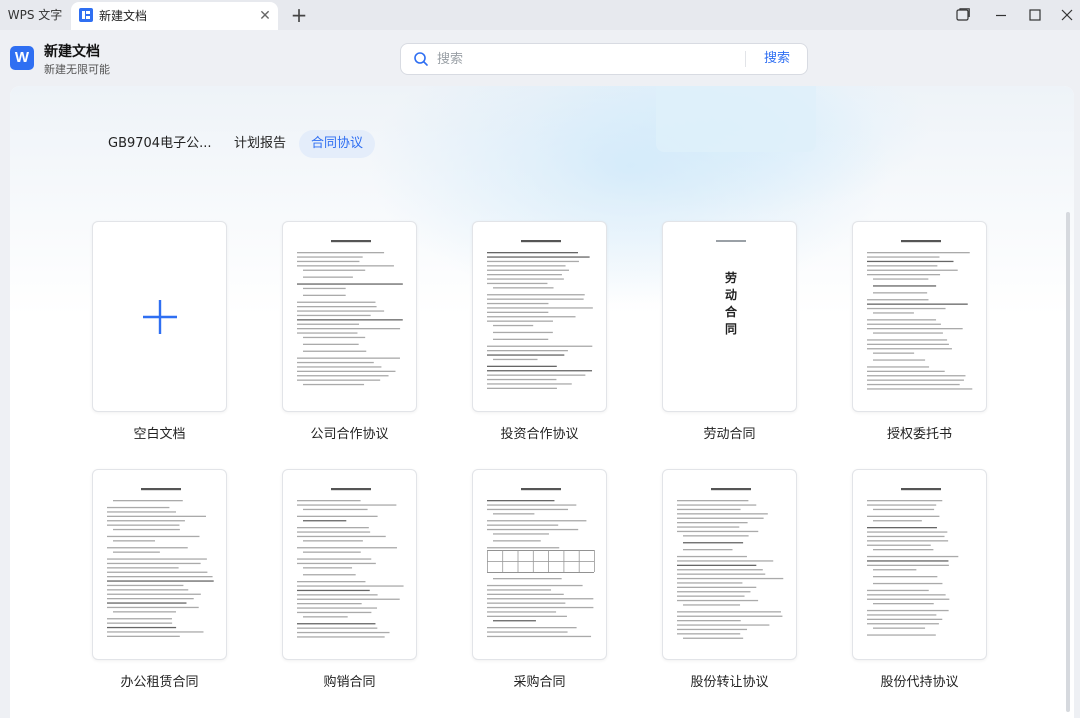 This screenshot has width=1080, height=718. What do you see at coordinates (77, 69) in the screenshot?
I see `page-subtitle: 新建无限可能` at bounding box center [77, 69].